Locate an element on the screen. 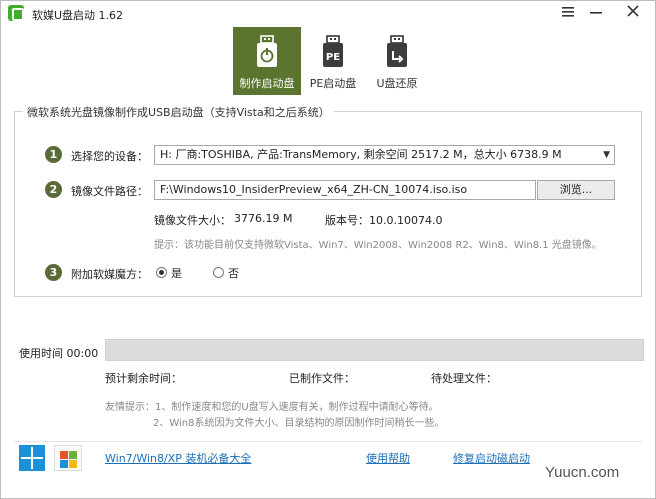 Image resolution: width=656 pixels, height=499 pixels. help-link: 使用帮助 is located at coordinates (388, 458).